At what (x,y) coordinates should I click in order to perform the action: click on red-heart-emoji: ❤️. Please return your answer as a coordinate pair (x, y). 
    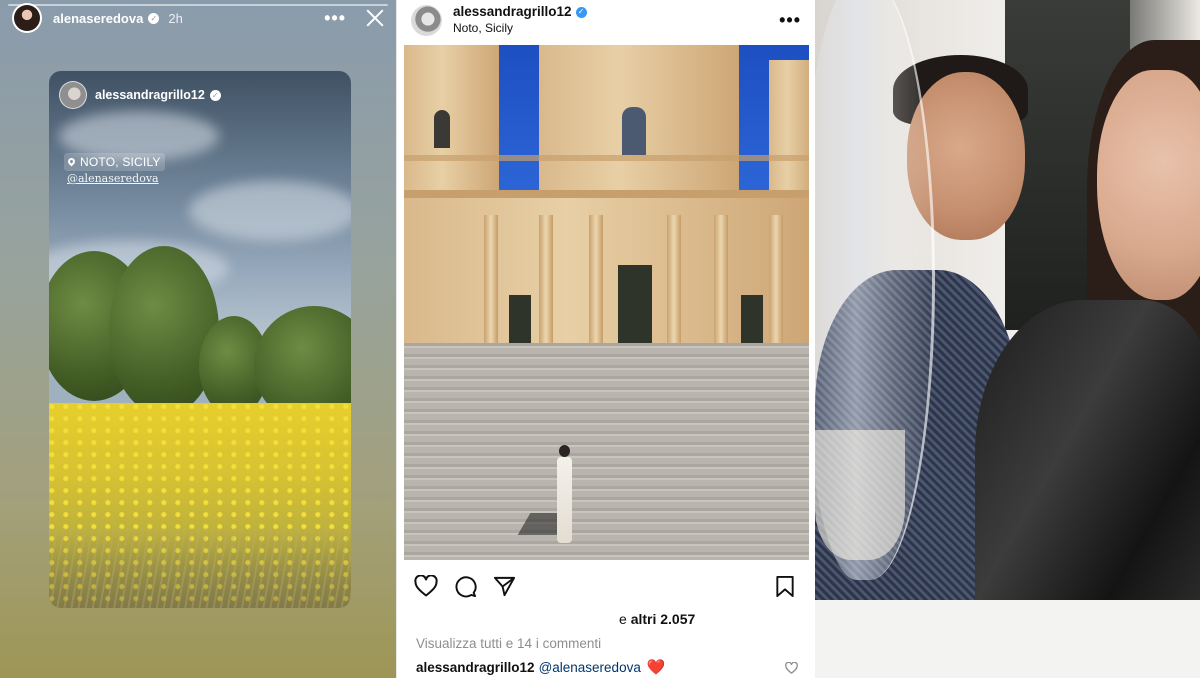
    Looking at the image, I should click on (656, 667).